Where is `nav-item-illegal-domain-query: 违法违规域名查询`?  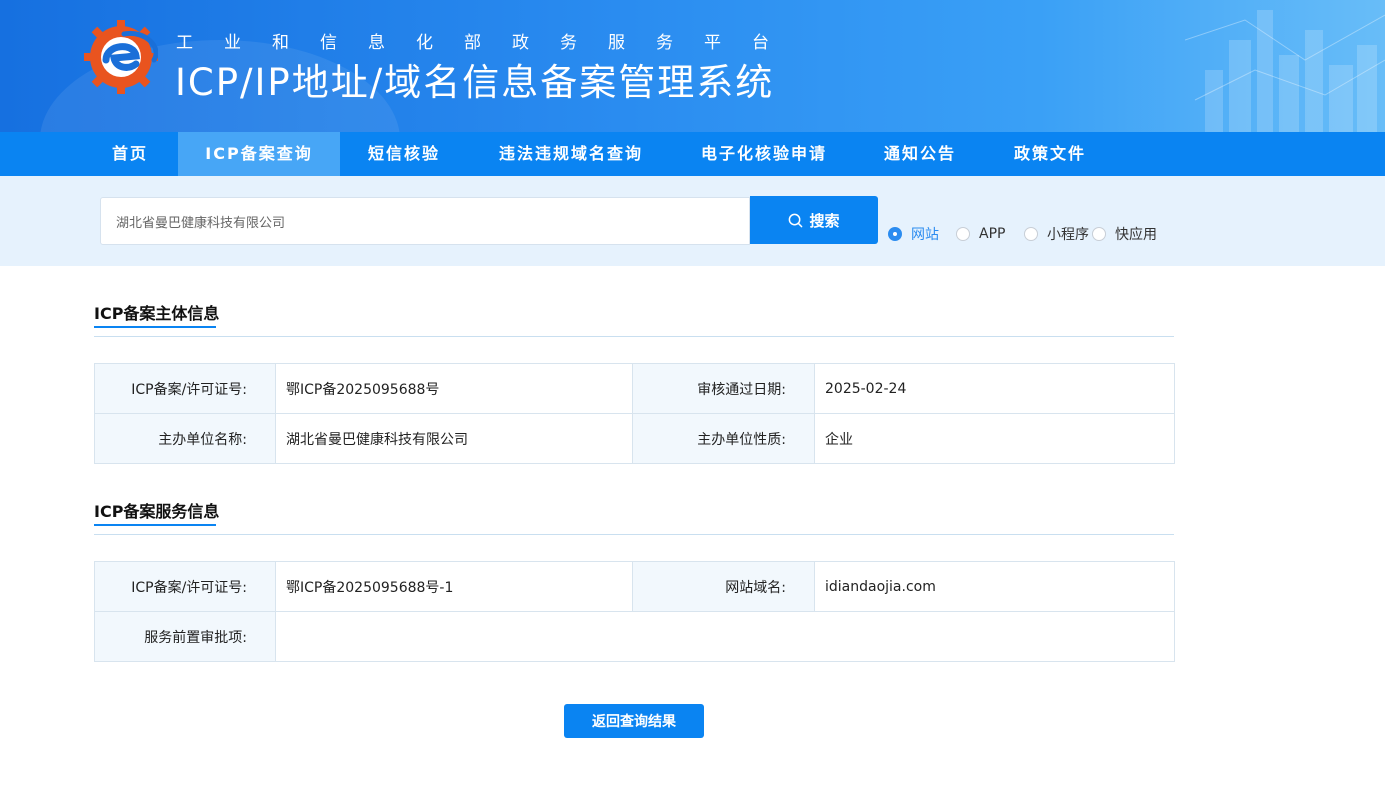 nav-item-illegal-domain-query: 违法违规域名查询 is located at coordinates (571, 154).